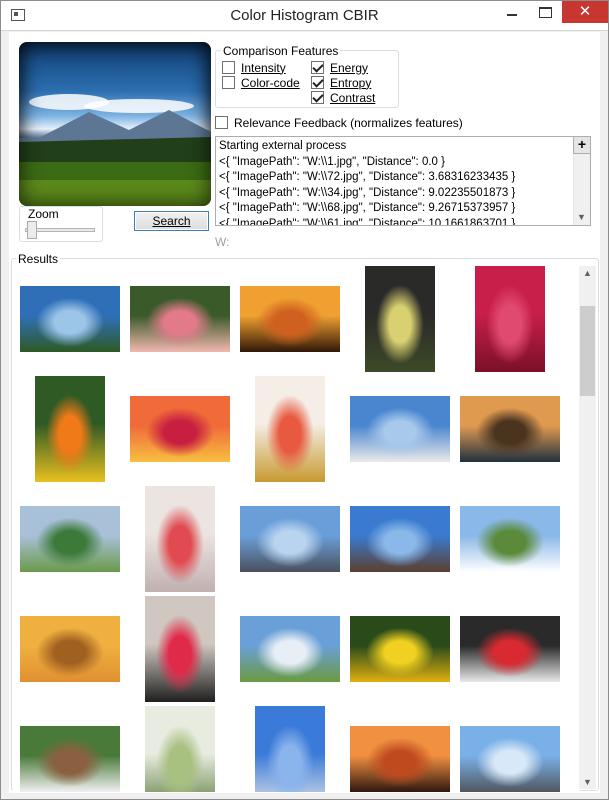 The height and width of the screenshot is (800, 609). Describe the element at coordinates (545, 12) in the screenshot. I see `maximize-button` at that location.